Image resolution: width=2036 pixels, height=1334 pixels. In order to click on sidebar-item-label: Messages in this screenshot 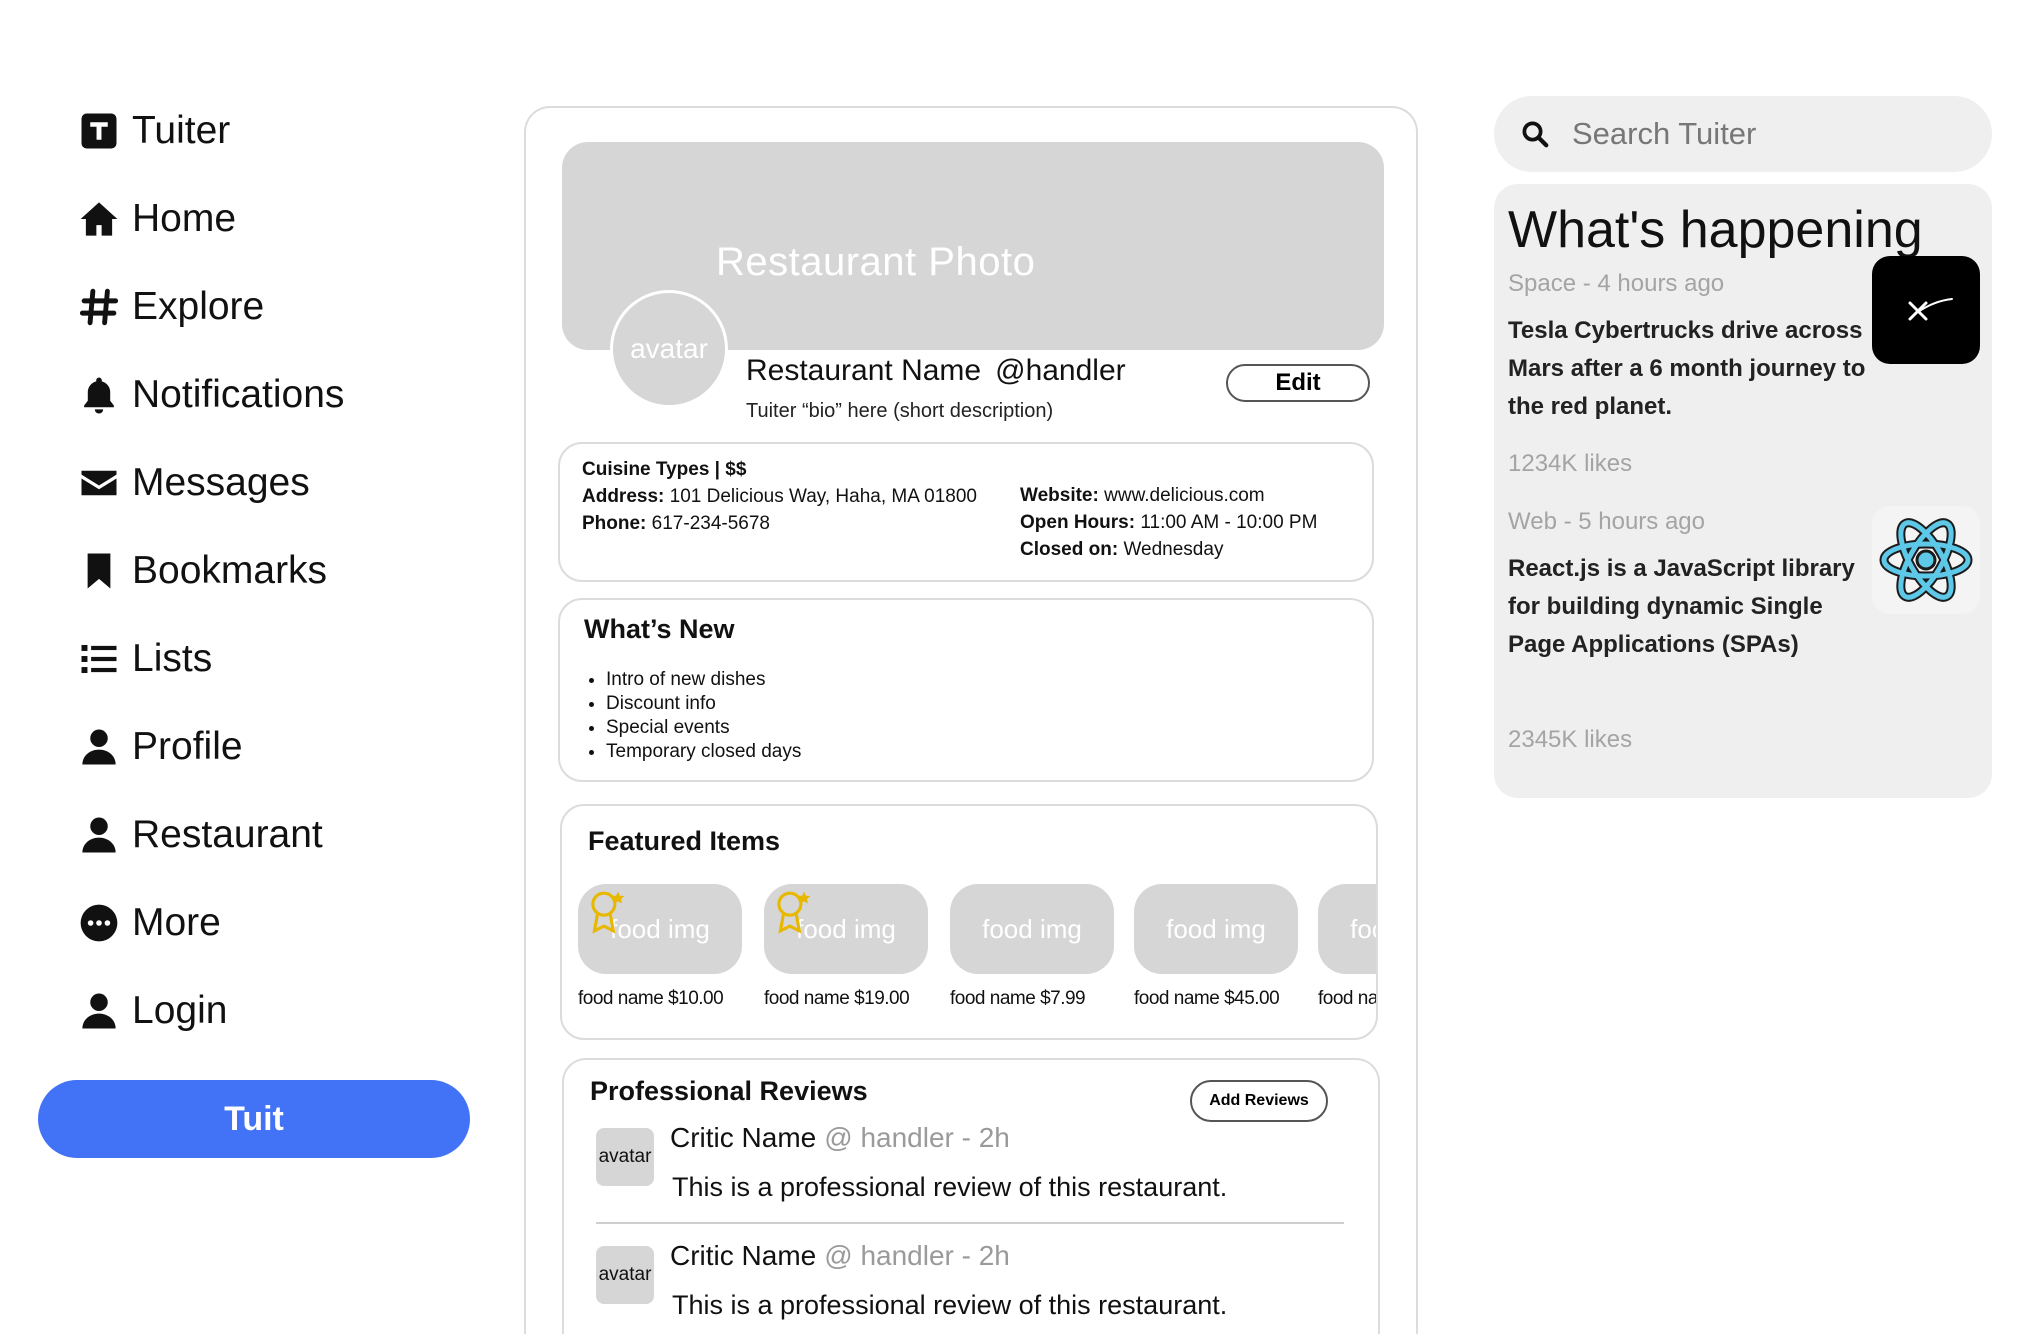, I will do `click(221, 482)`.